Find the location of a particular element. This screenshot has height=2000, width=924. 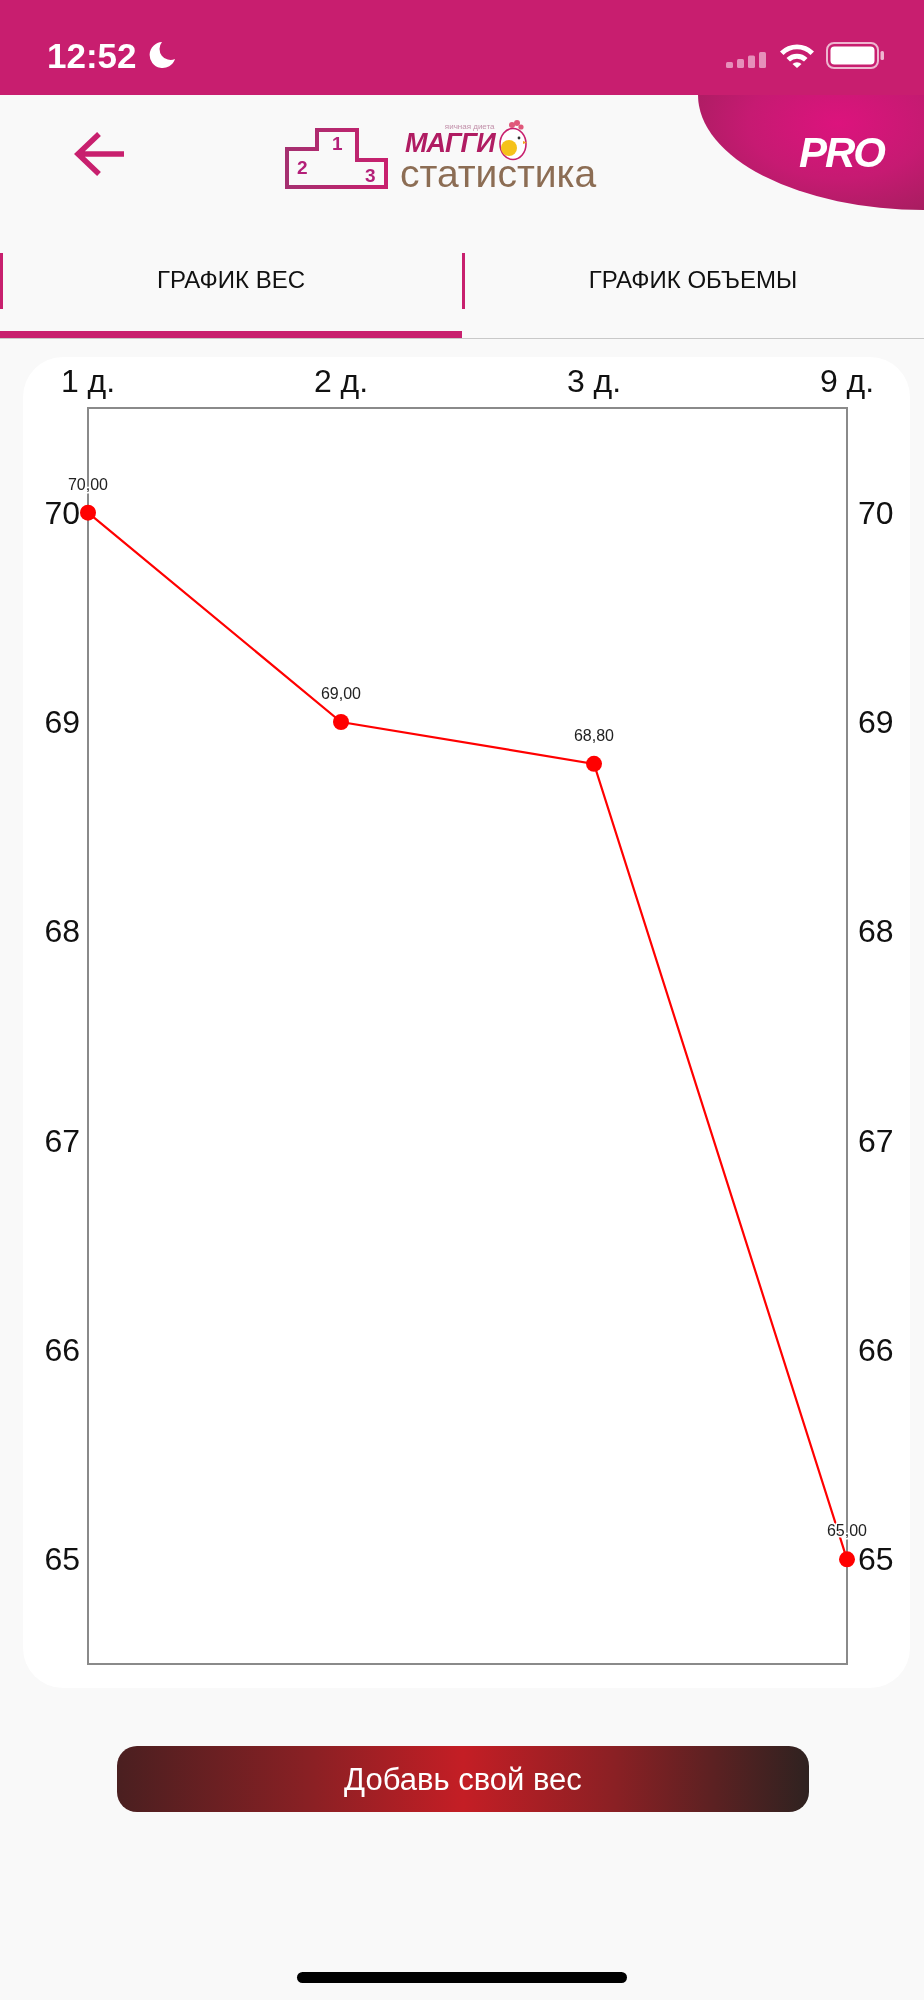

tab: ГРАФИК ВЕС is located at coordinates (231, 291).